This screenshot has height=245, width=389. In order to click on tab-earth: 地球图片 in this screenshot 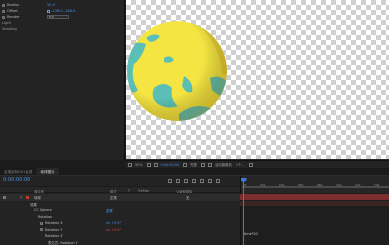, I will do `click(47, 171)`.